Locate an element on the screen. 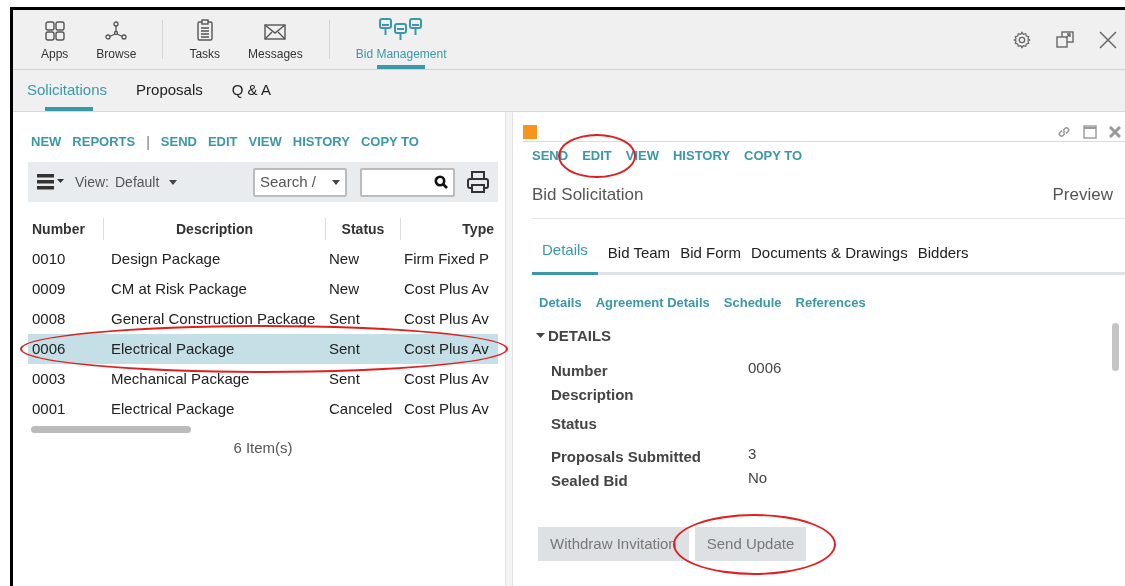 This screenshot has height=586, width=1125. panel-title: Bid Solicitation is located at coordinates (588, 195).